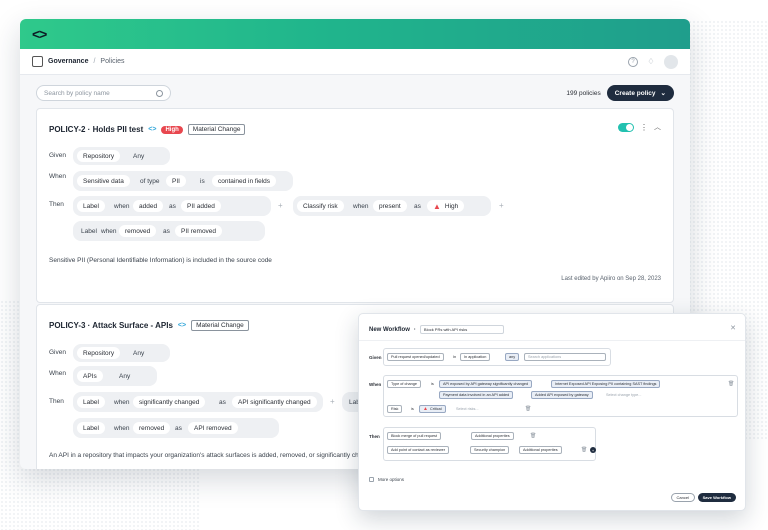 The height and width of the screenshot is (530, 768). What do you see at coordinates (414, 436) in the screenshot?
I see `action-select: Block merge of pull request` at bounding box center [414, 436].